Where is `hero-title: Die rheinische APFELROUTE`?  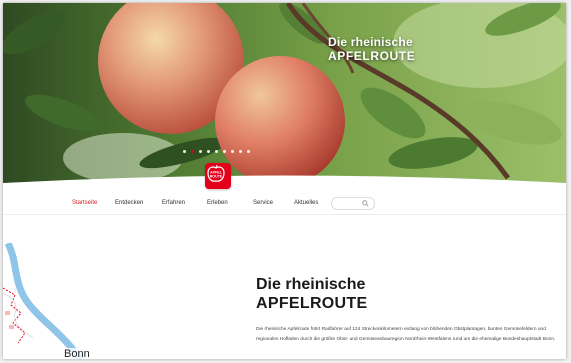 hero-title: Die rheinische APFELROUTE is located at coordinates (371, 49).